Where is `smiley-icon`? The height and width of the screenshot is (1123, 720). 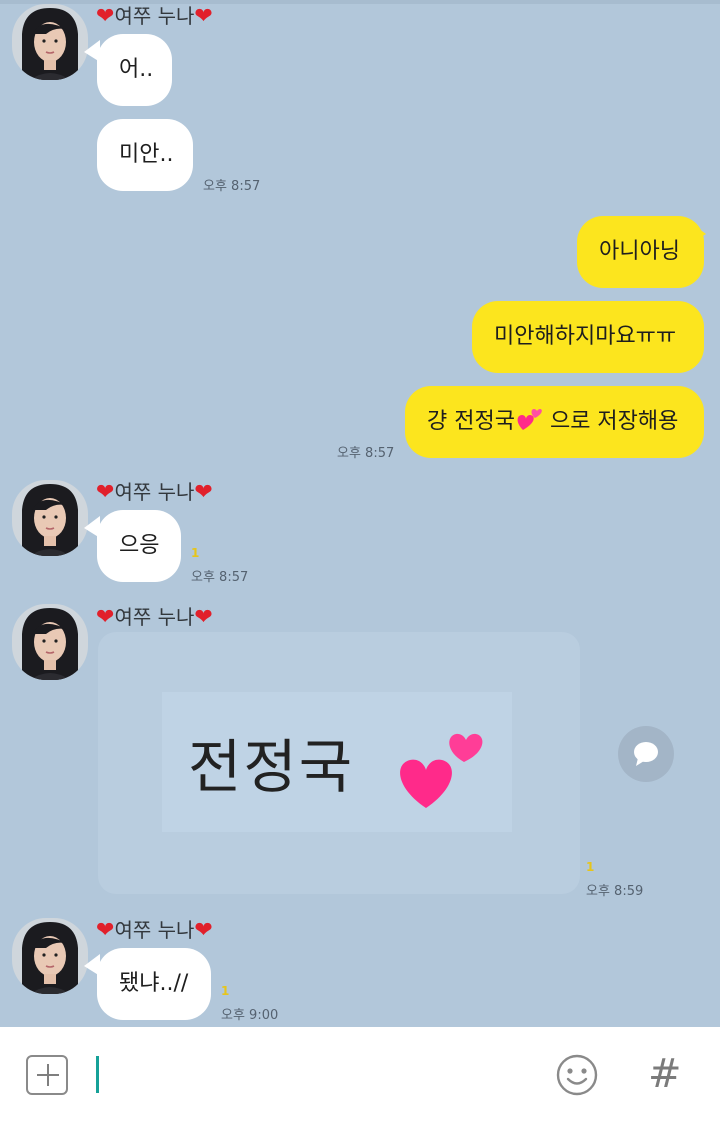 smiley-icon is located at coordinates (577, 1075).